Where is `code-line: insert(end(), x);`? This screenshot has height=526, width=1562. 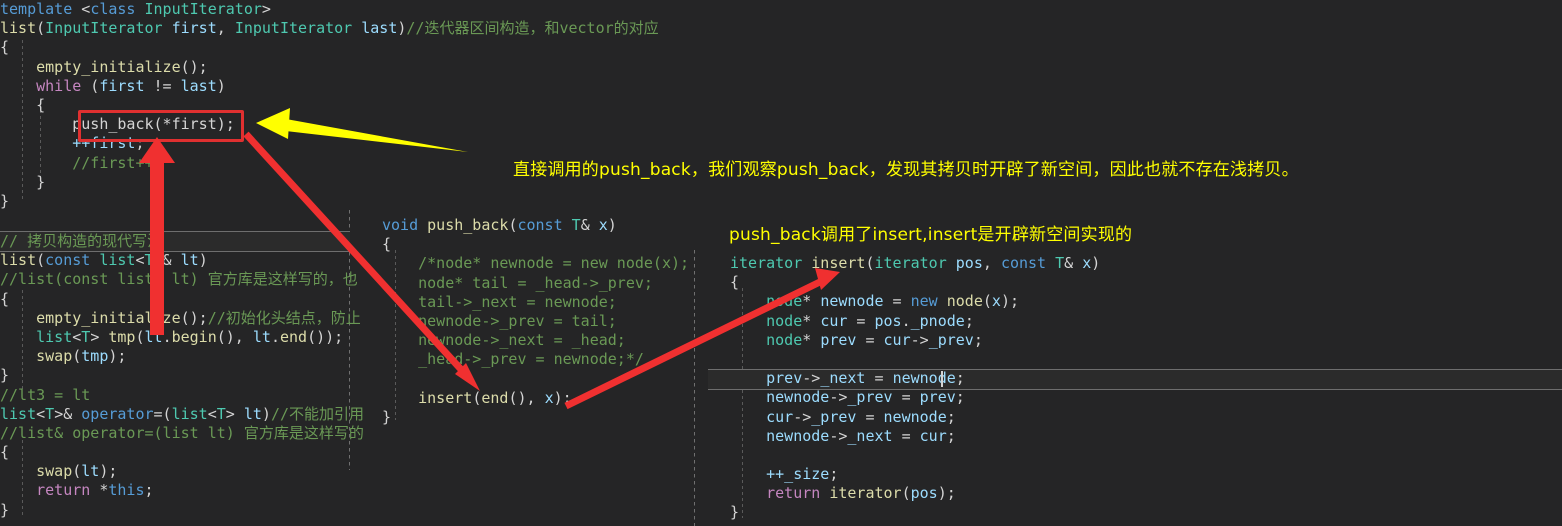 code-line: insert(end(), x); is located at coordinates (495, 397).